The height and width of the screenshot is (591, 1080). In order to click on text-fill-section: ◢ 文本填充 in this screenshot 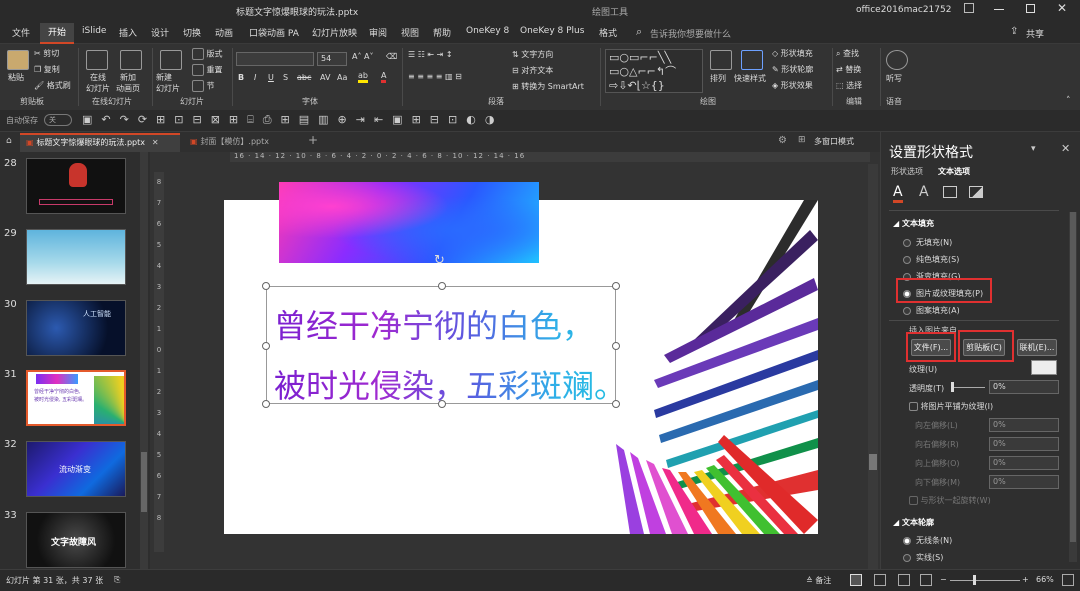, I will do `click(913, 223)`.